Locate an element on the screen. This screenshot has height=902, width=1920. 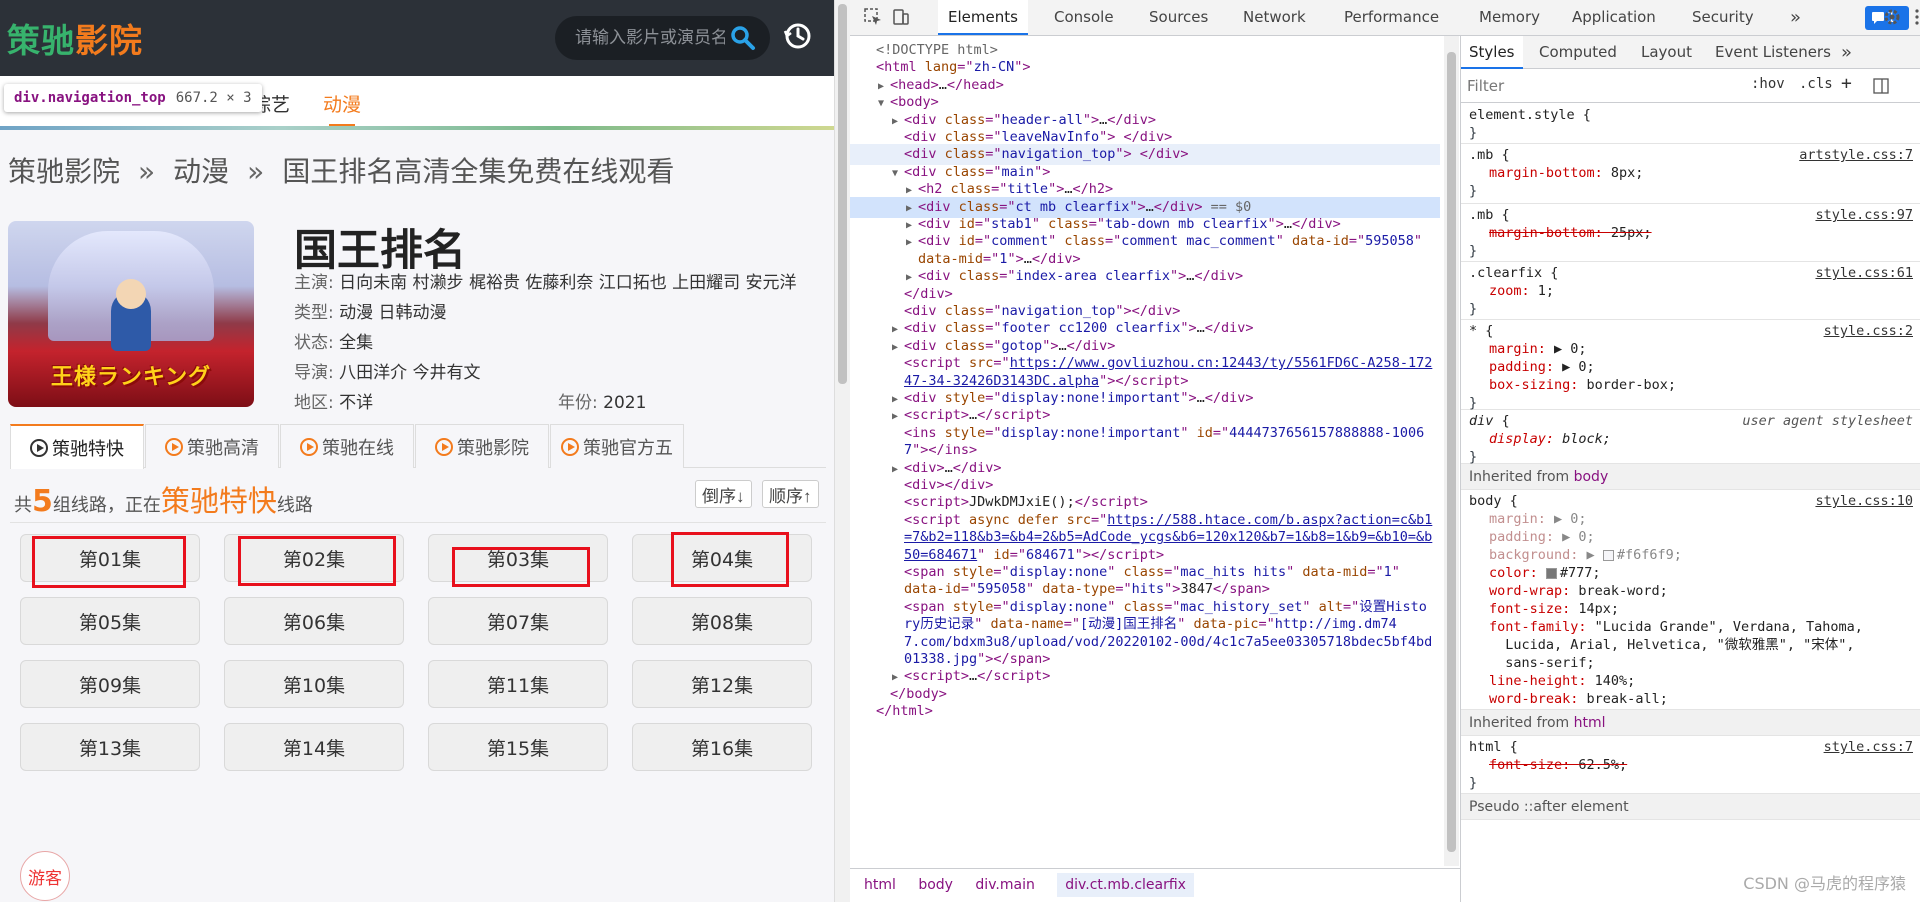
play-icon is located at coordinates (39, 447).